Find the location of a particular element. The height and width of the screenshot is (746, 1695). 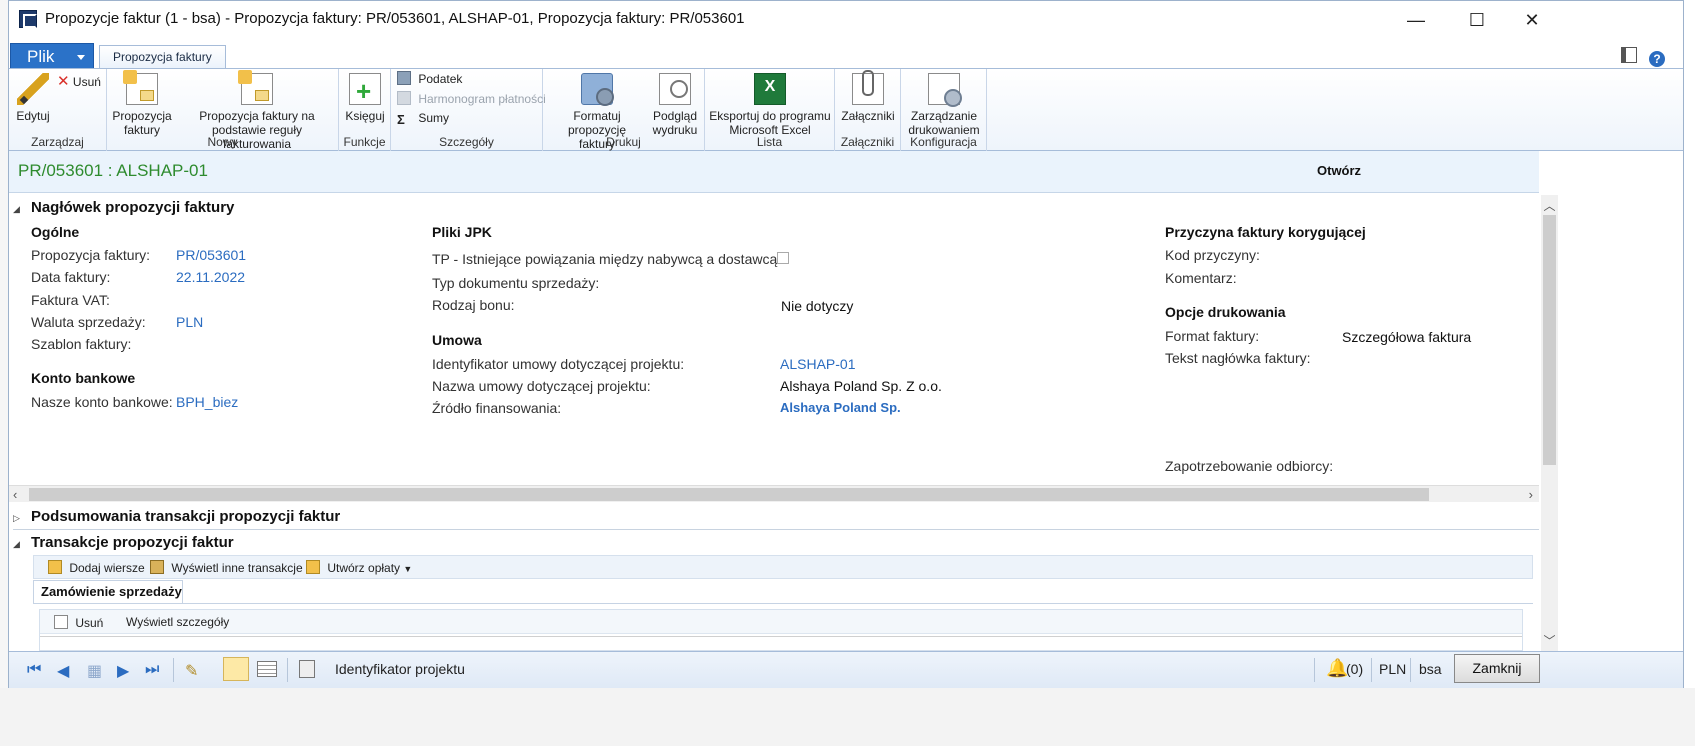

attachments-label: Załączniki is located at coordinates (868, 116).